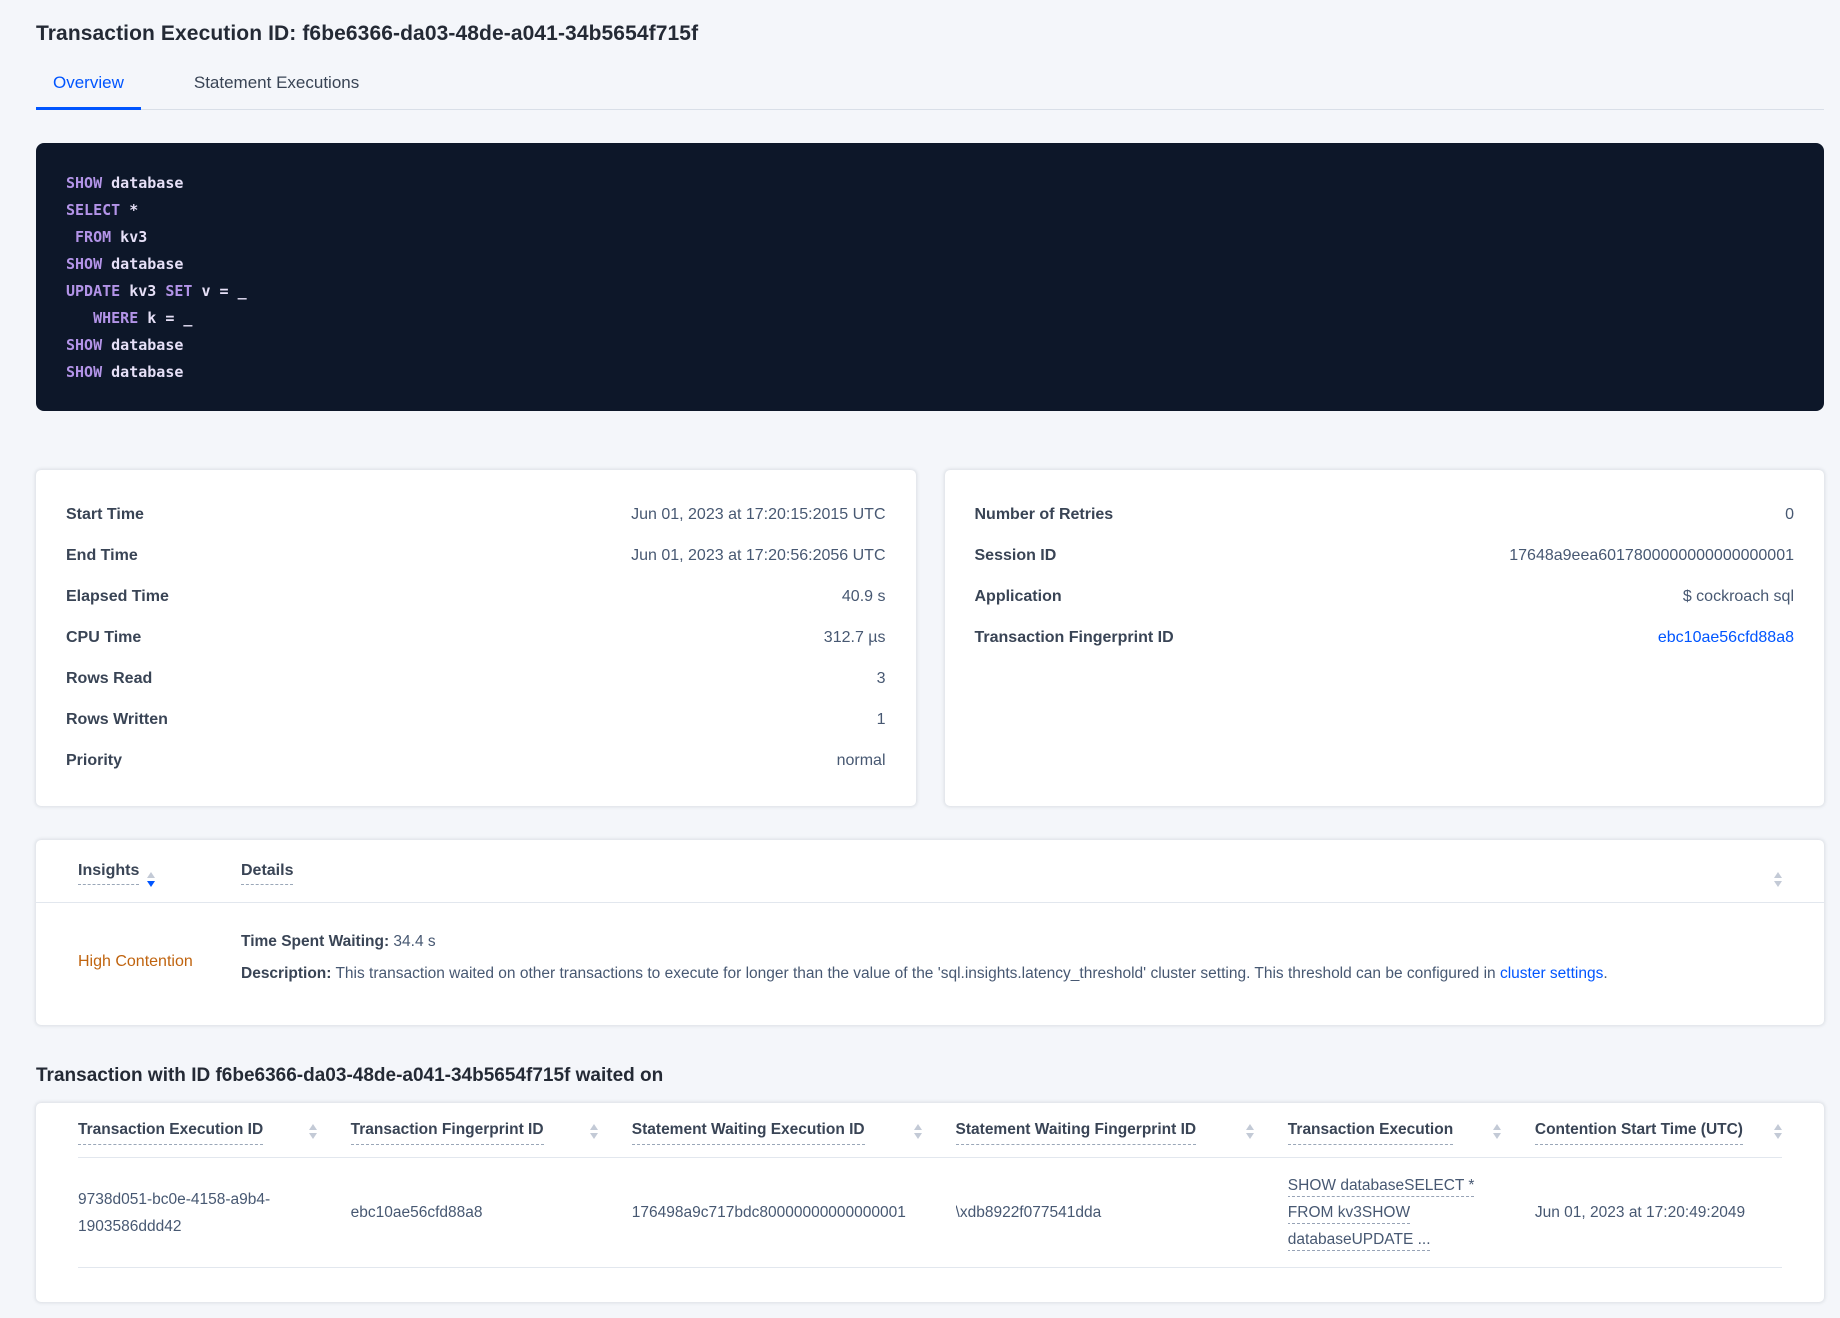 The image size is (1840, 1318). I want to click on insights-table-header: Insights Details, so click(930, 871).